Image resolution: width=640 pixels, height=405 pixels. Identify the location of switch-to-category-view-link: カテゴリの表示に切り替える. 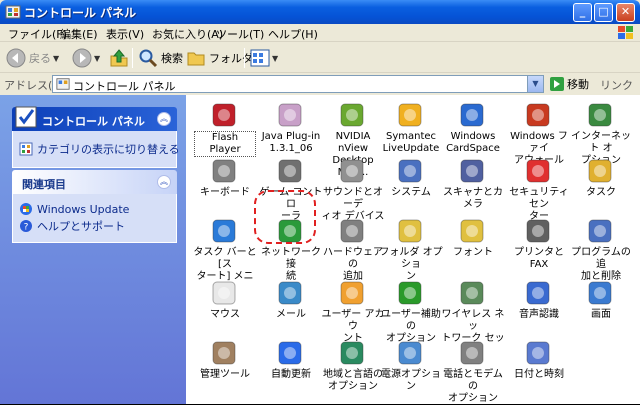
(99, 149).